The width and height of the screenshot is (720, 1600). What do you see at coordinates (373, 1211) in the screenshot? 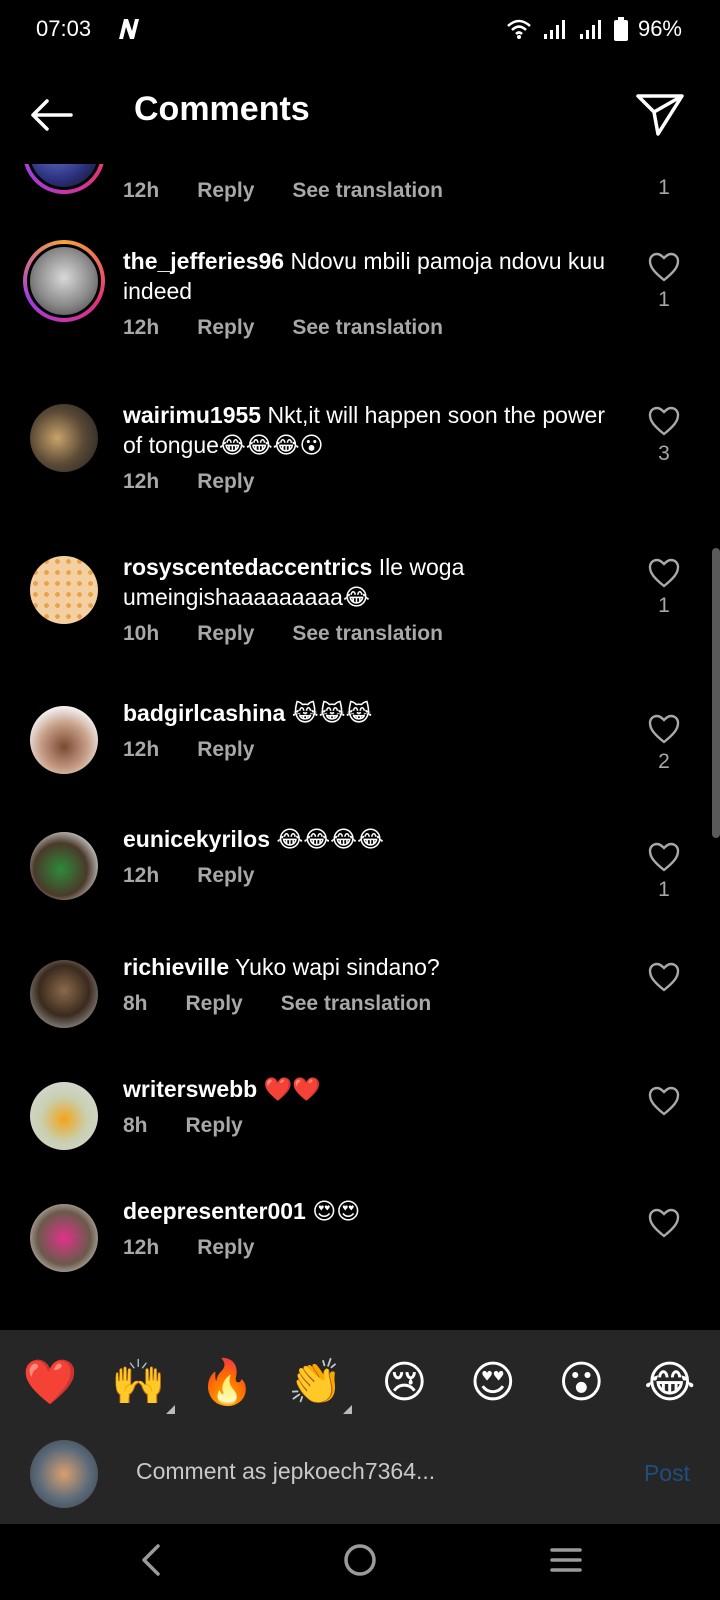
I see `comment-text: deepresenter001 😍😍` at bounding box center [373, 1211].